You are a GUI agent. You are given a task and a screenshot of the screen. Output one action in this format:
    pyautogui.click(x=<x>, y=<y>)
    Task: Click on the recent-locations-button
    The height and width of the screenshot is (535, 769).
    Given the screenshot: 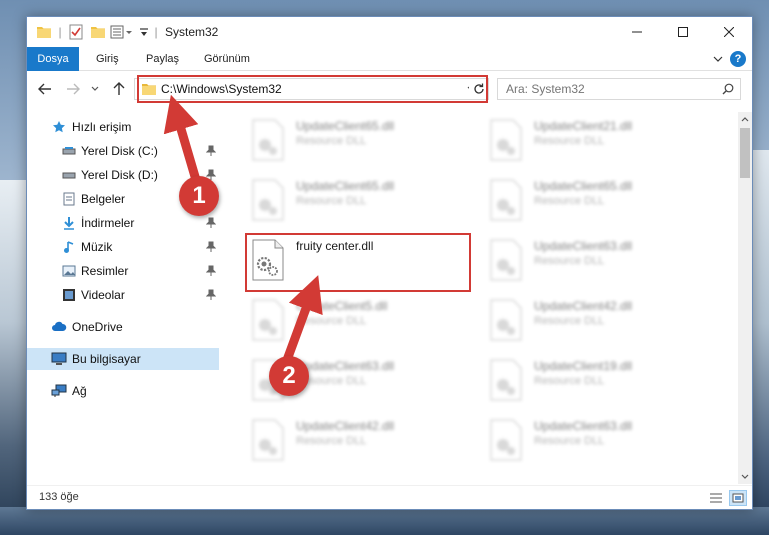 What is the action you would take?
    pyautogui.click(x=95, y=89)
    